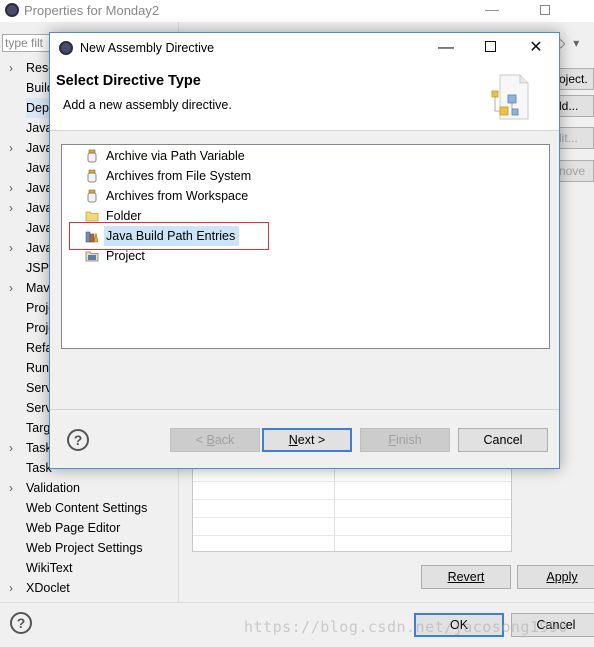 This screenshot has width=594, height=647. I want to click on tree-item: Web Project Settings, so click(89, 548).